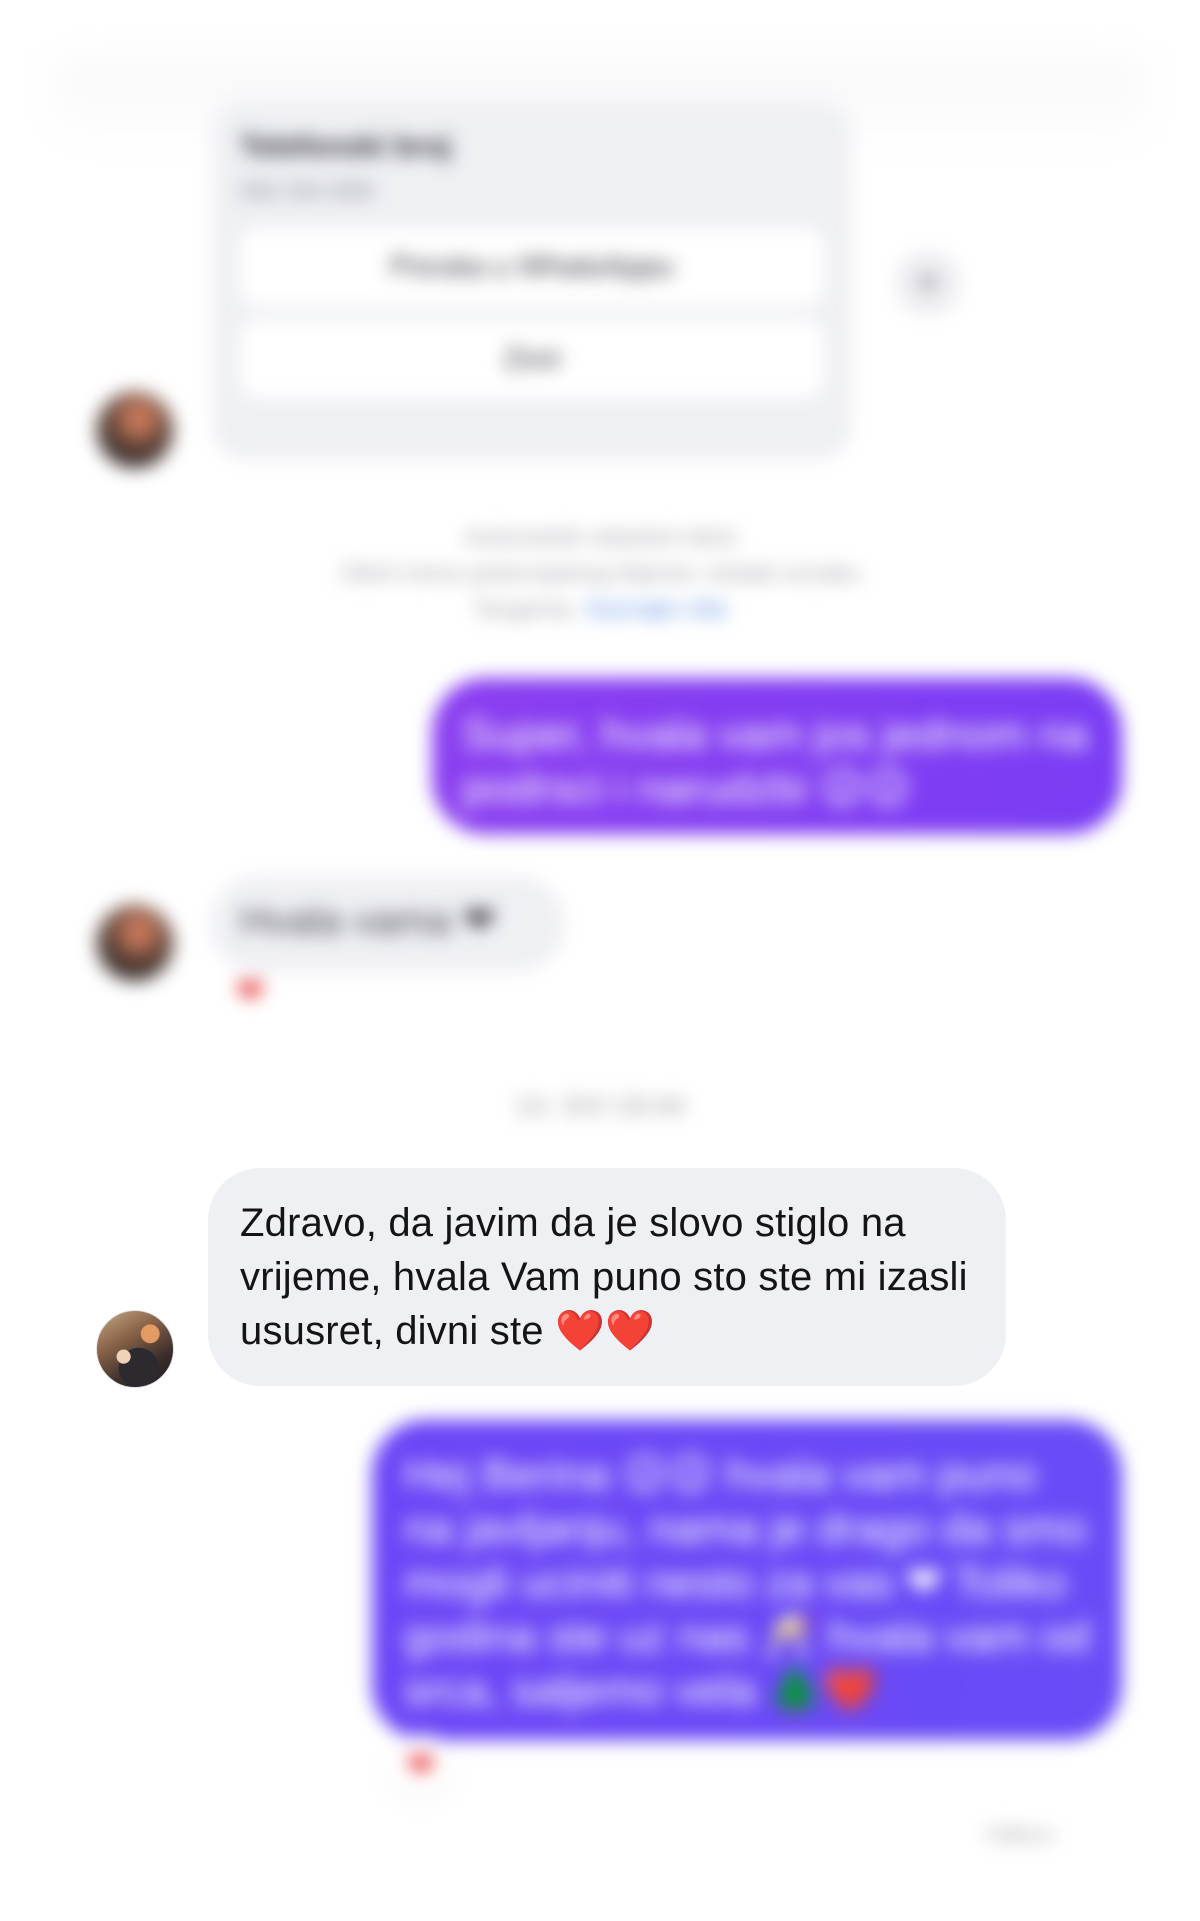 The image size is (1200, 1921). Describe the element at coordinates (1019, 1834) in the screenshot. I see `seen-status: Viđeno` at that location.